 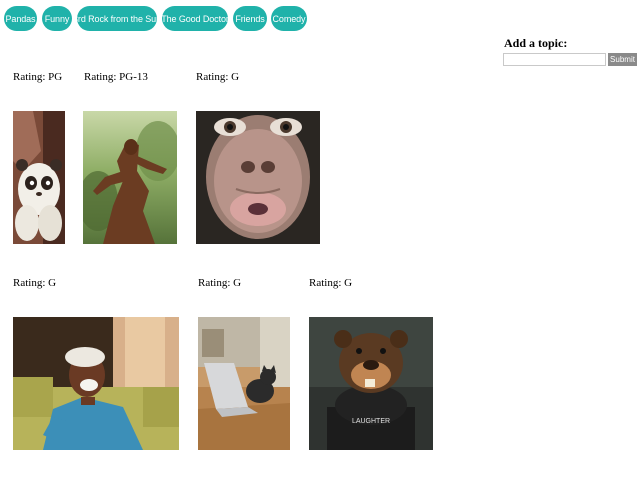 What do you see at coordinates (258, 177) in the screenshot?
I see `gif-image-chimp-face` at bounding box center [258, 177].